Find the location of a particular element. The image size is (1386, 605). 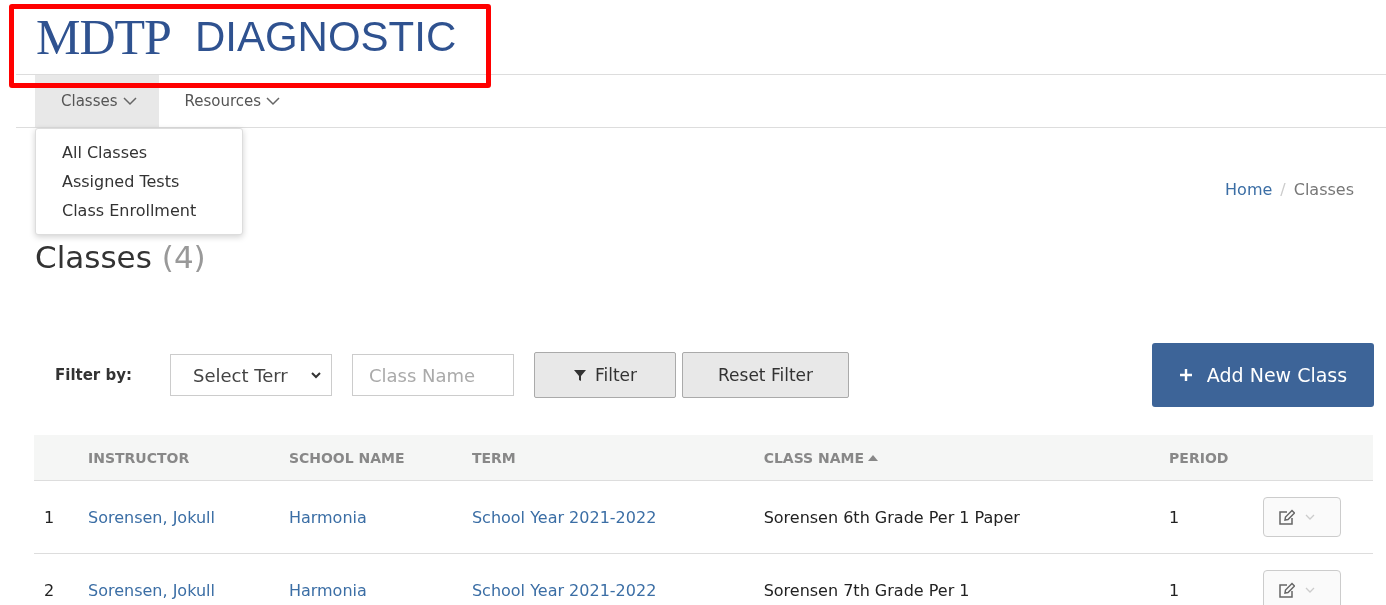

menu-item: Assigned Tests is located at coordinates (139, 182).